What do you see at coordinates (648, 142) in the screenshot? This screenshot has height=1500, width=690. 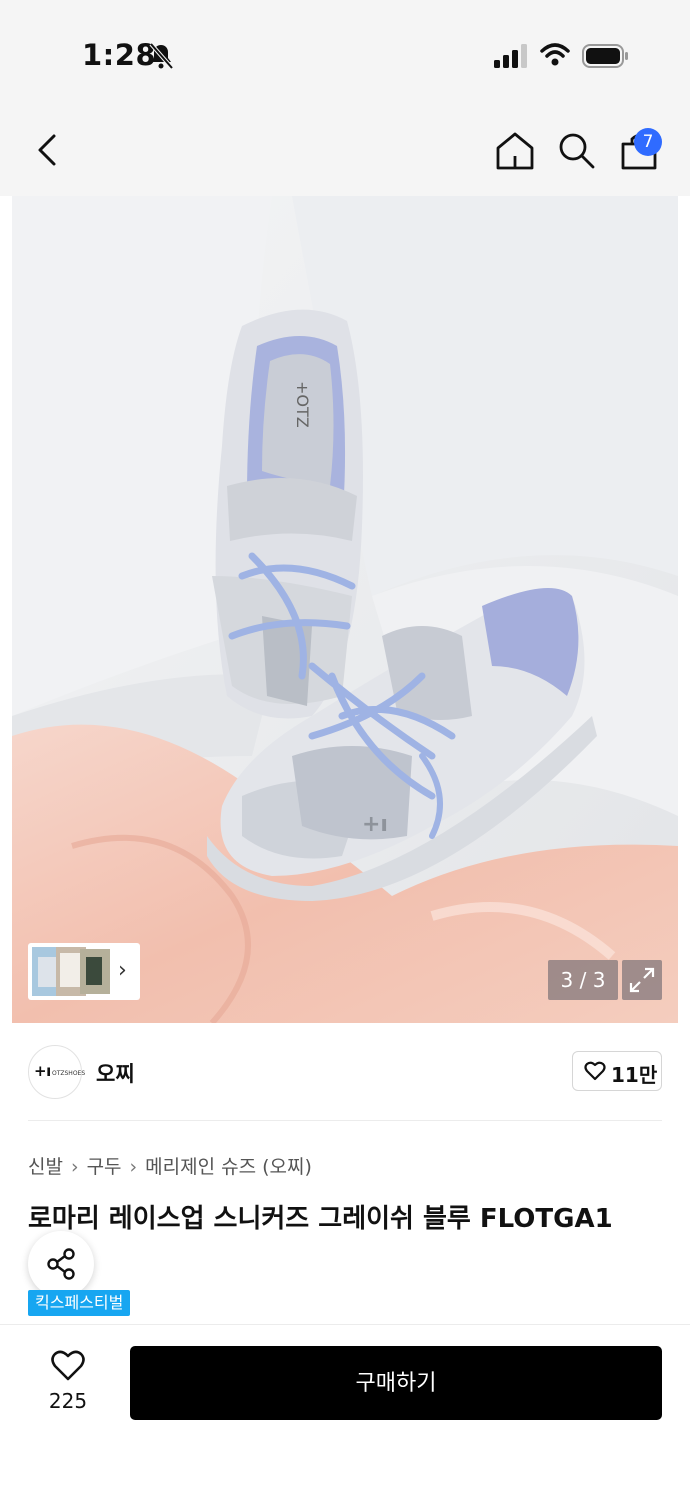 I see `cart-count-badge: 7` at bounding box center [648, 142].